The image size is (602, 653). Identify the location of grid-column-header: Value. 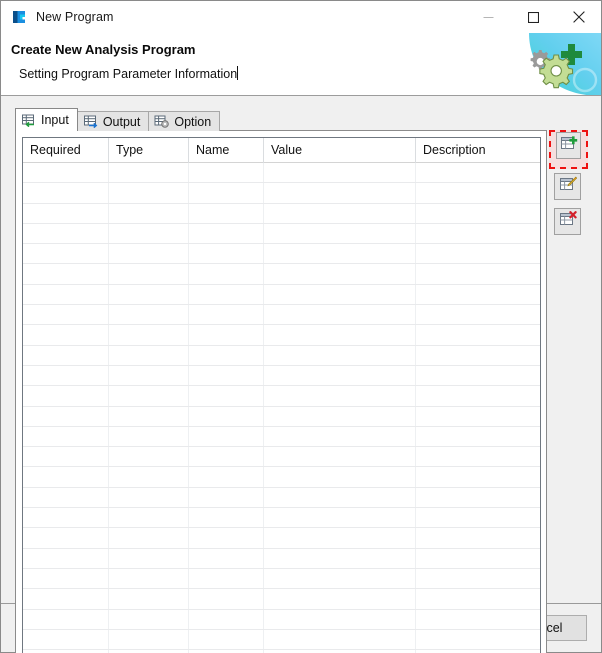
(340, 150).